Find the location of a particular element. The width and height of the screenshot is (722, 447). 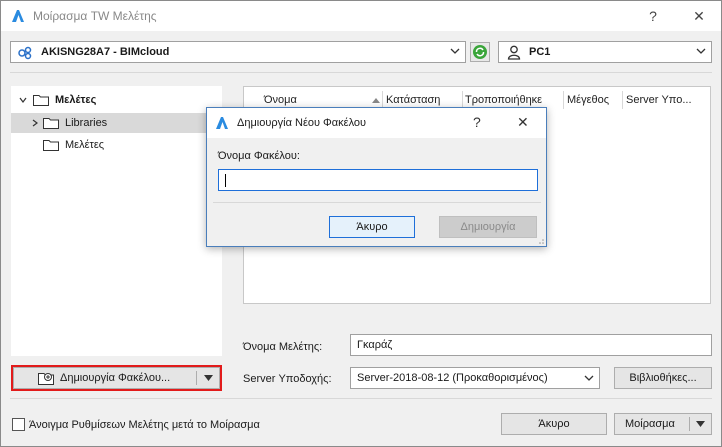

dialog-close-button: ✕ is located at coordinates (523, 122).